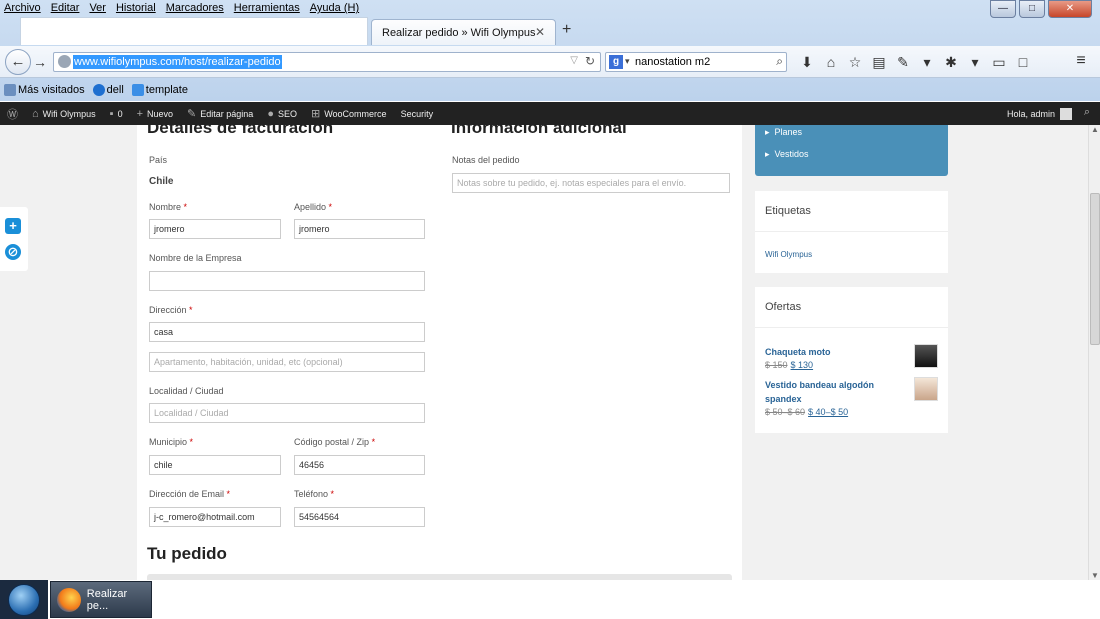  Describe the element at coordinates (1095, 269) in the screenshot. I see `scroll-thumb` at that location.